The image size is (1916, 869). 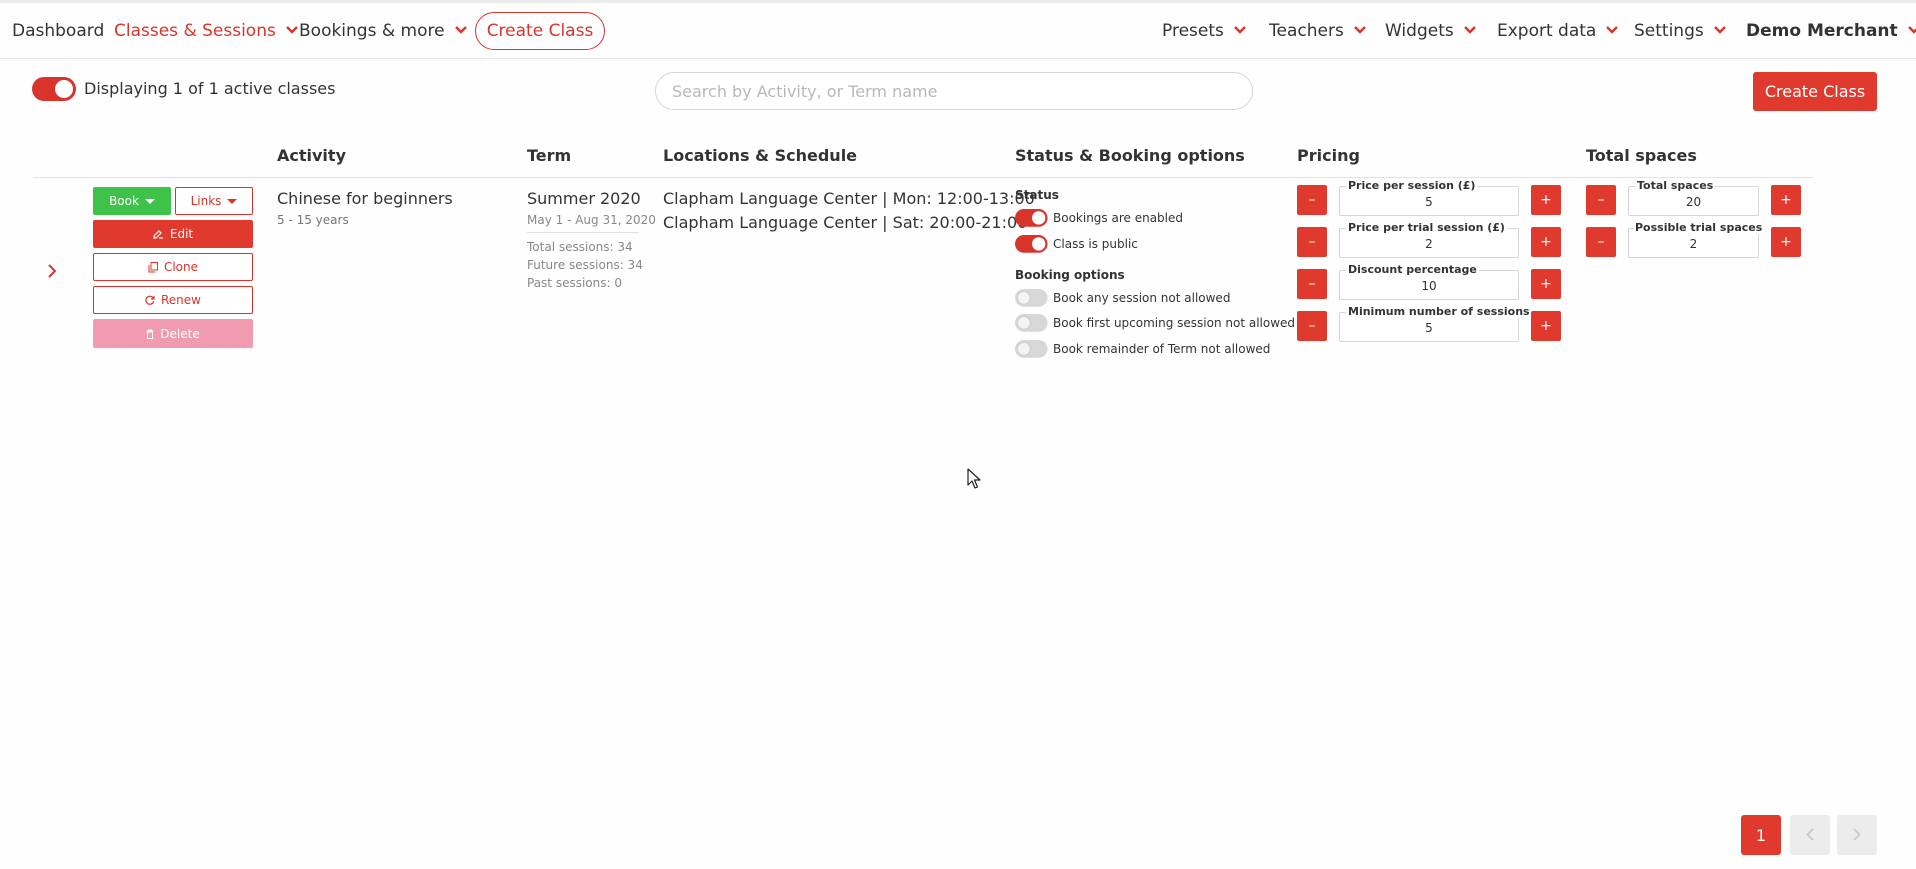 What do you see at coordinates (1204, 31) in the screenshot?
I see `nav-presets: Presets` at bounding box center [1204, 31].